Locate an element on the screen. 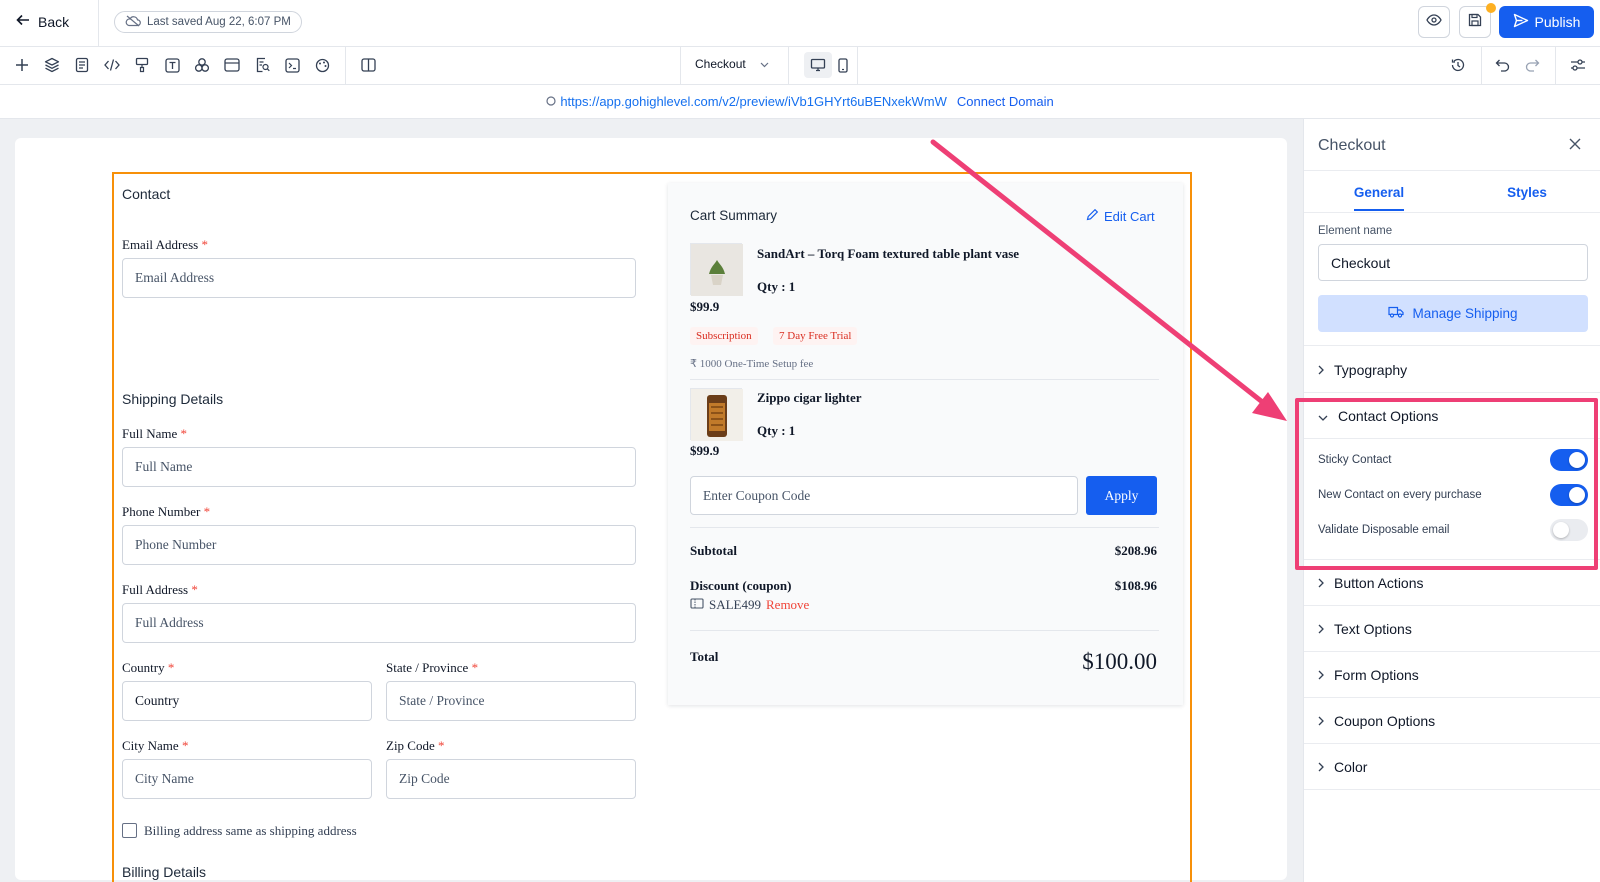 Image resolution: width=1600 pixels, height=882 pixels. annotation-arrow is located at coordinates (1108, 280).